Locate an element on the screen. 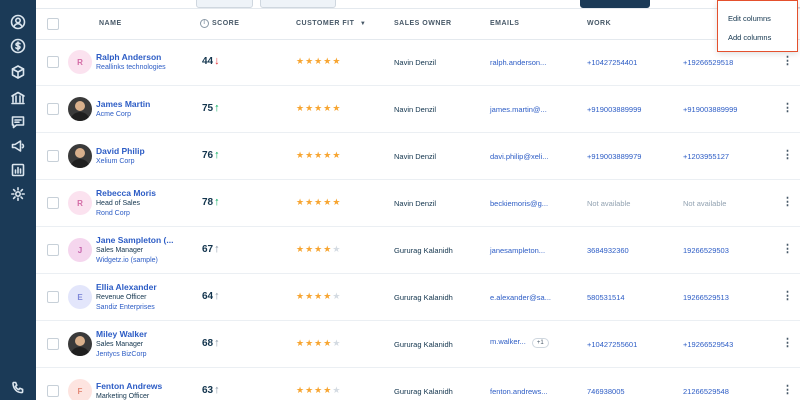 The image size is (800, 400). company-link: Acme Corp is located at coordinates (123, 115).